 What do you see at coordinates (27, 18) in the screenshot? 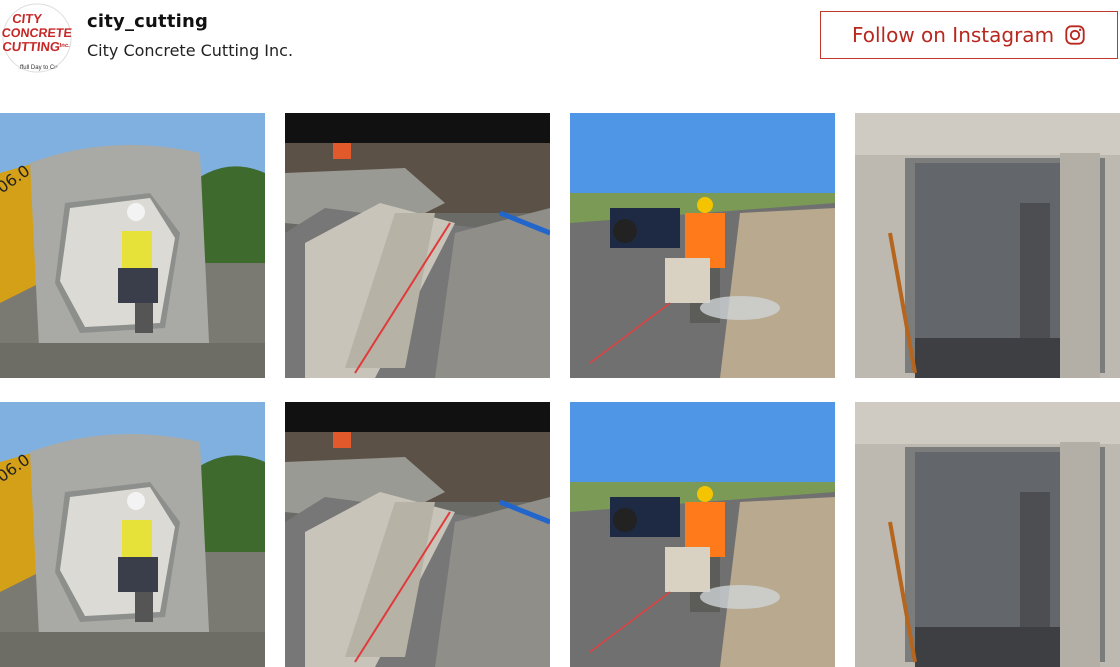
I see `svg-text: CITY` at bounding box center [27, 18].